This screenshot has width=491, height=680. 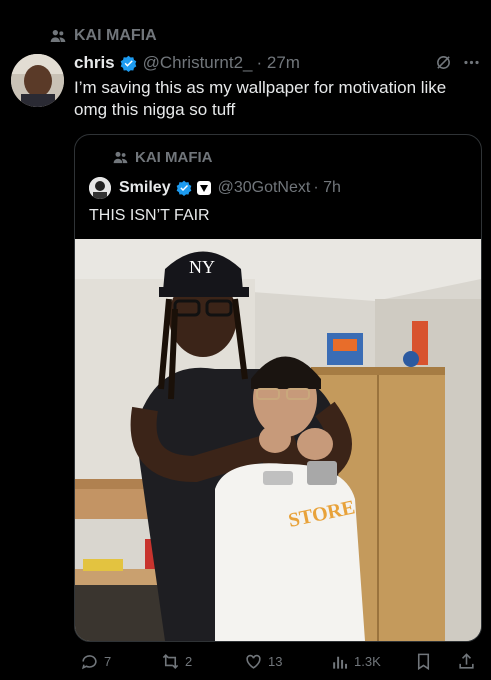 What do you see at coordinates (189, 661) in the screenshot?
I see `repost-count: 2` at bounding box center [189, 661].